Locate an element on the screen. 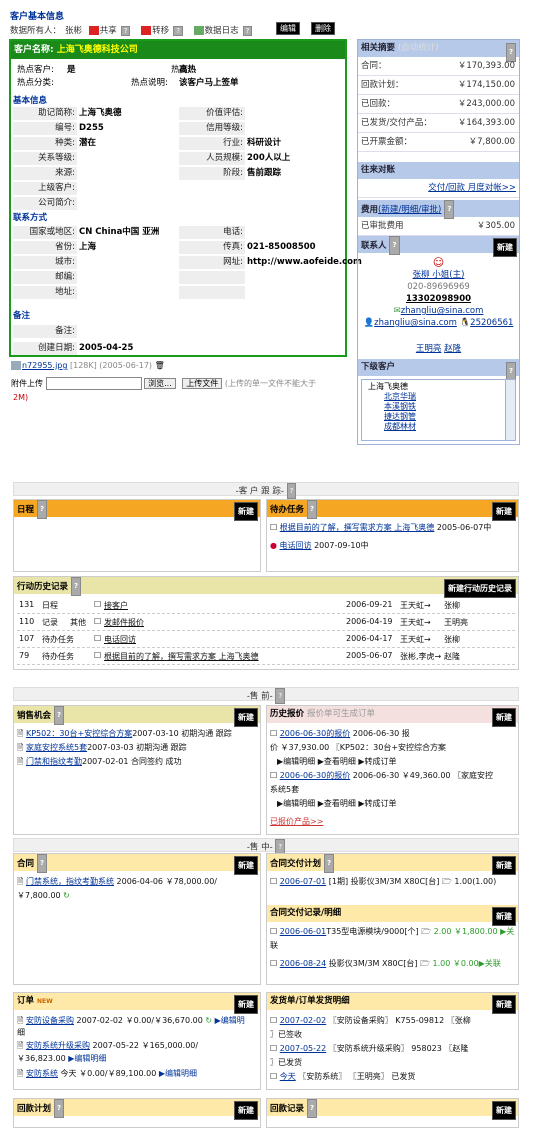 This screenshot has height=1128, width=539. field-label: 信用等级: is located at coordinates (212, 128).